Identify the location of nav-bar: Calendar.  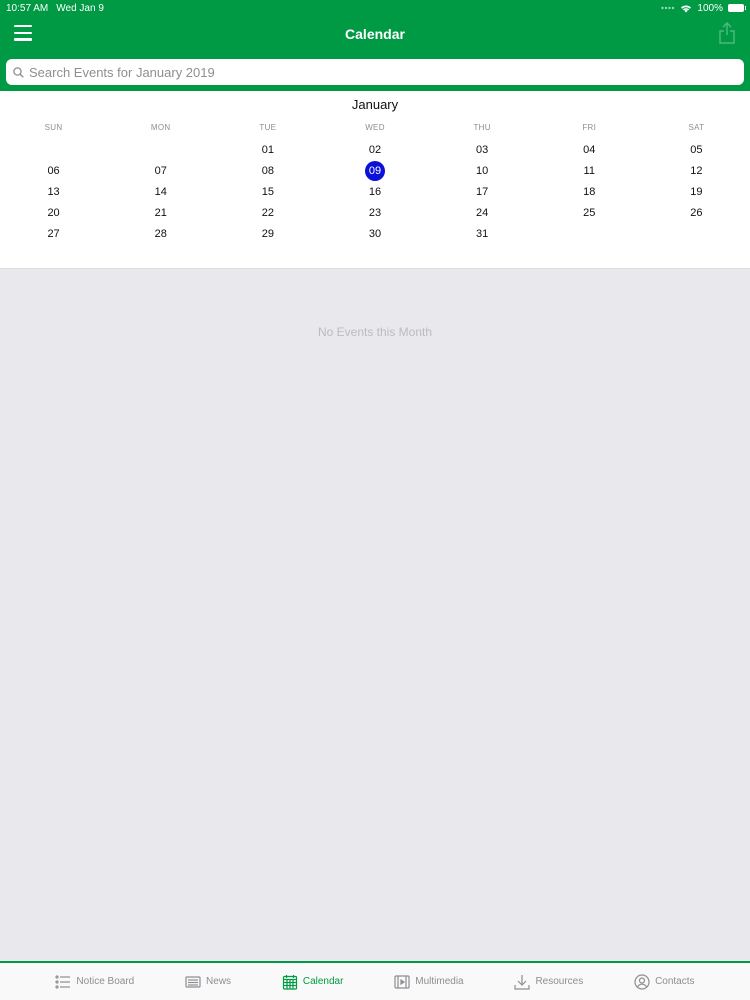
(375, 34).